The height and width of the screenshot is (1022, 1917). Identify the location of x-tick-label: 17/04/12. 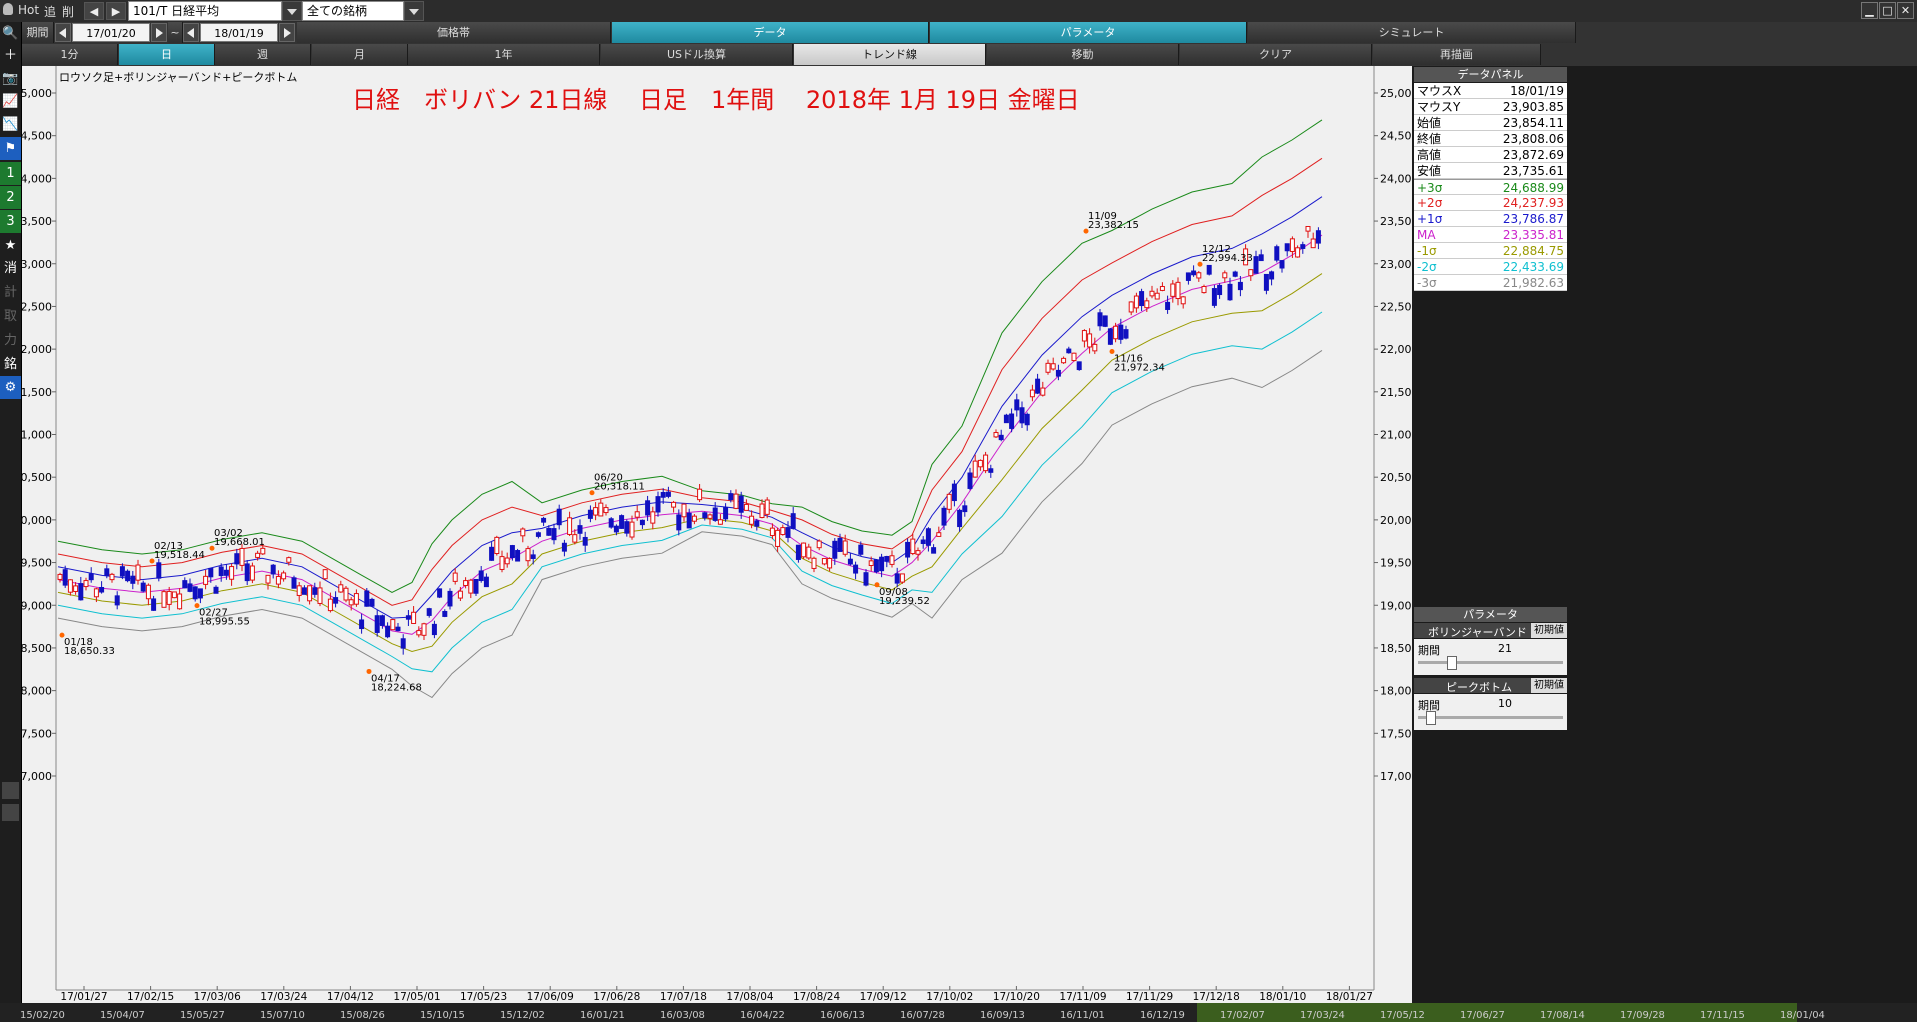
(350, 997).